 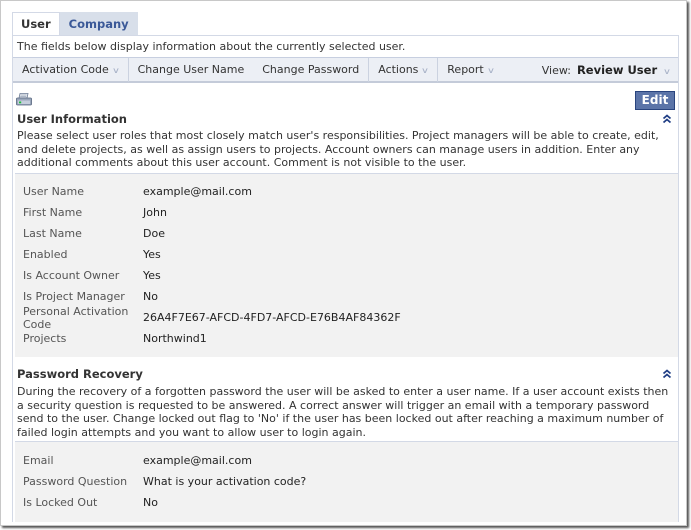 I want to click on tab-bar: User Company, so click(x=75, y=24).